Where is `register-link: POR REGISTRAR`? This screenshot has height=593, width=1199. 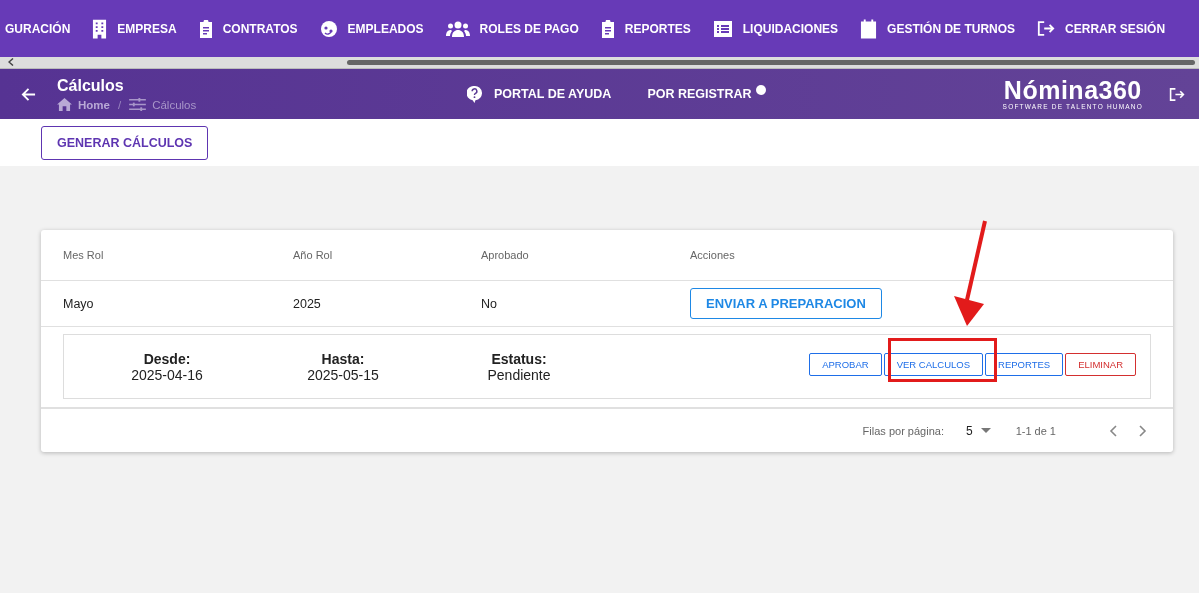 register-link: POR REGISTRAR is located at coordinates (706, 94).